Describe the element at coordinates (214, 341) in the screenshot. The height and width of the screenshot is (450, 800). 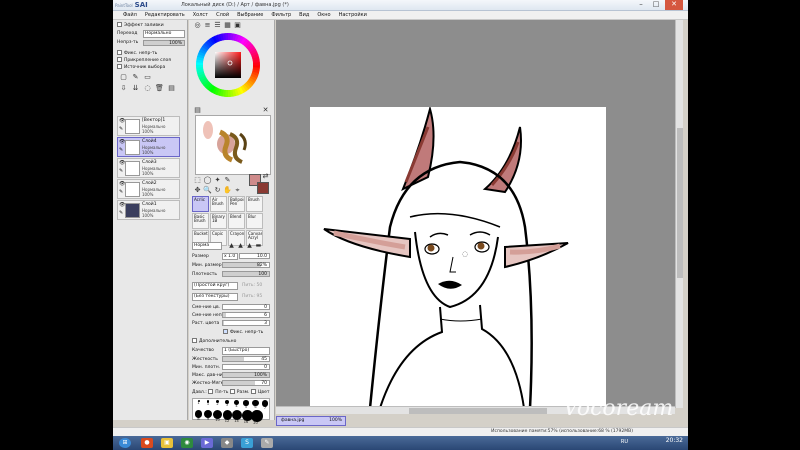
I see `advanced-toggle: Дополнительно` at that location.